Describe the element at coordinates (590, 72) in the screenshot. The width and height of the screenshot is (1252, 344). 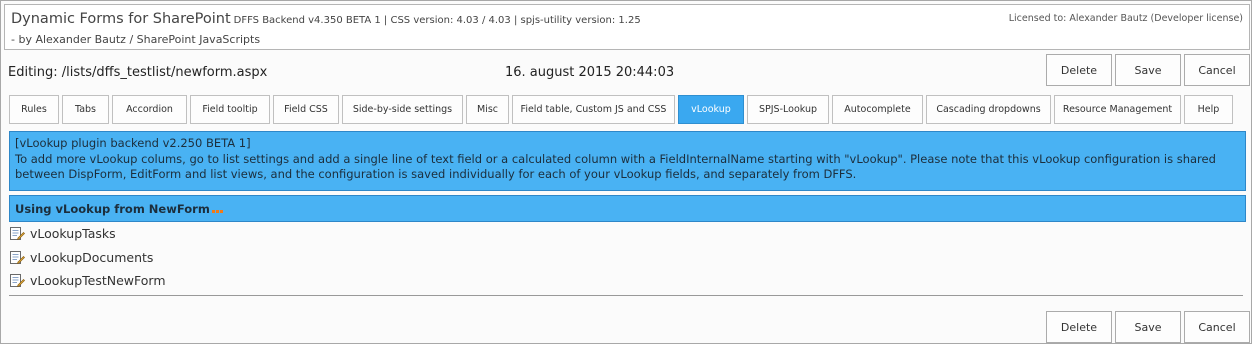
I see `timestamp: 16. august 2015 20:44:03` at that location.